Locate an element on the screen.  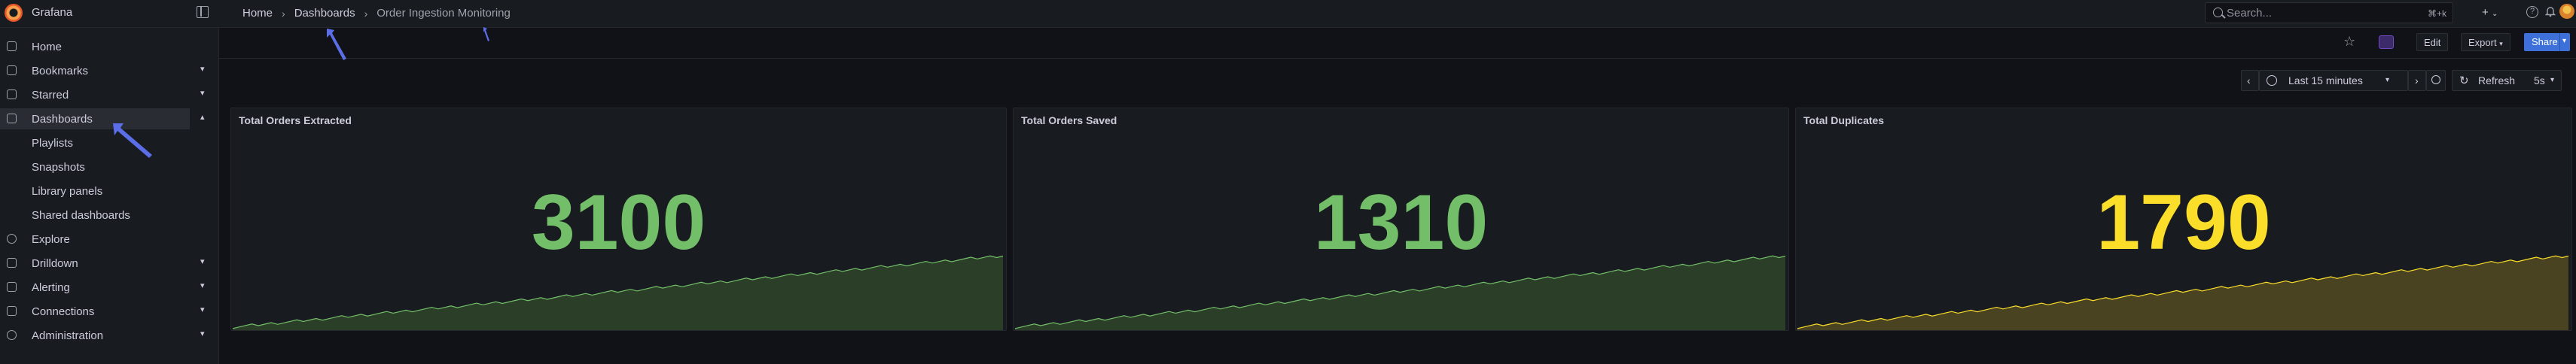
search-shortcut: ⌘+k is located at coordinates (2436, 13).